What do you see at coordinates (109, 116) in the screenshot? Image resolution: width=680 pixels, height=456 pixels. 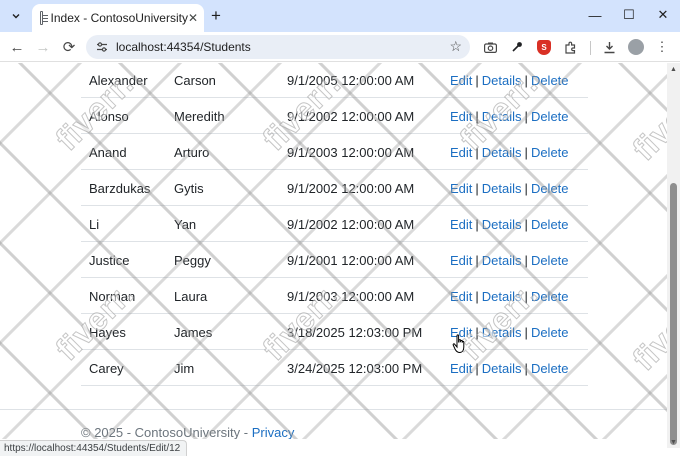 I see `last-name-cell: Alonso` at bounding box center [109, 116].